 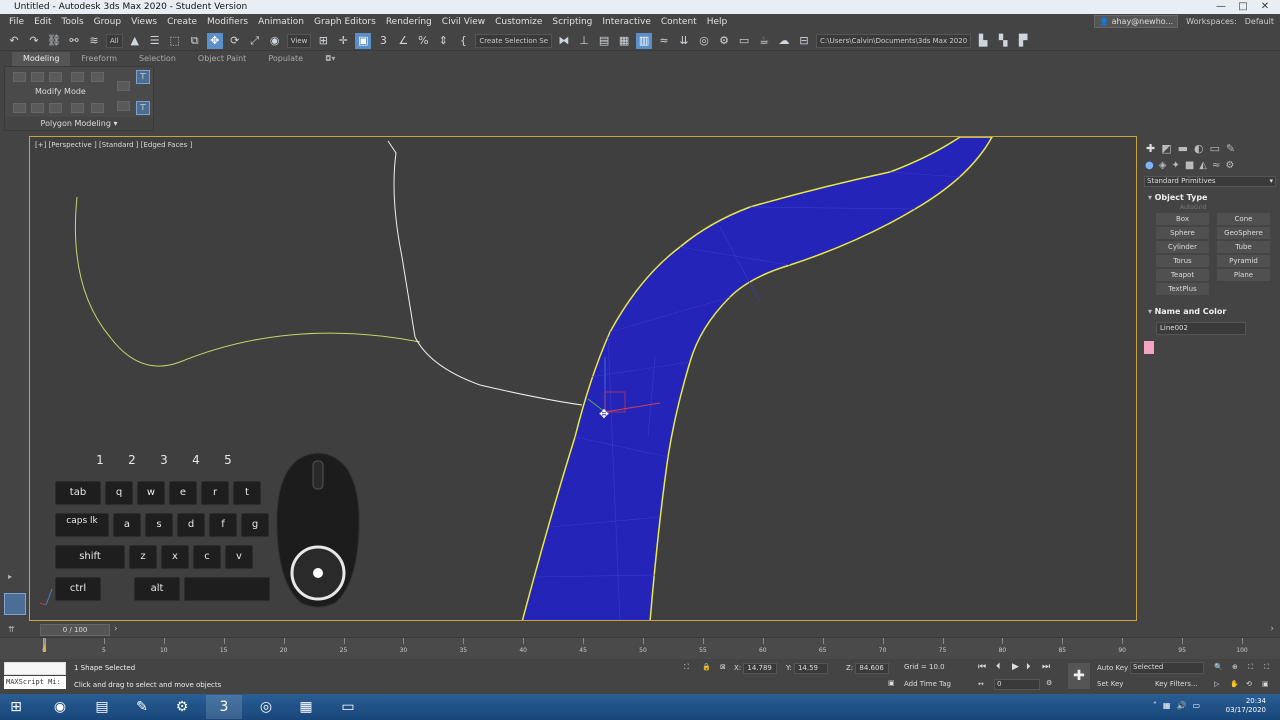 What do you see at coordinates (1155, 705) in the screenshot?
I see `tray-expand-icon: ˄` at bounding box center [1155, 705].